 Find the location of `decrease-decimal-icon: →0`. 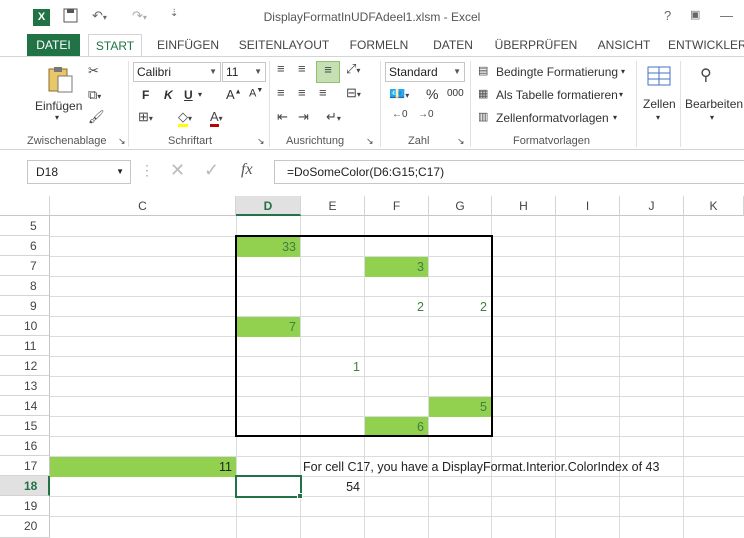

decrease-decimal-icon: →0 is located at coordinates (426, 114).